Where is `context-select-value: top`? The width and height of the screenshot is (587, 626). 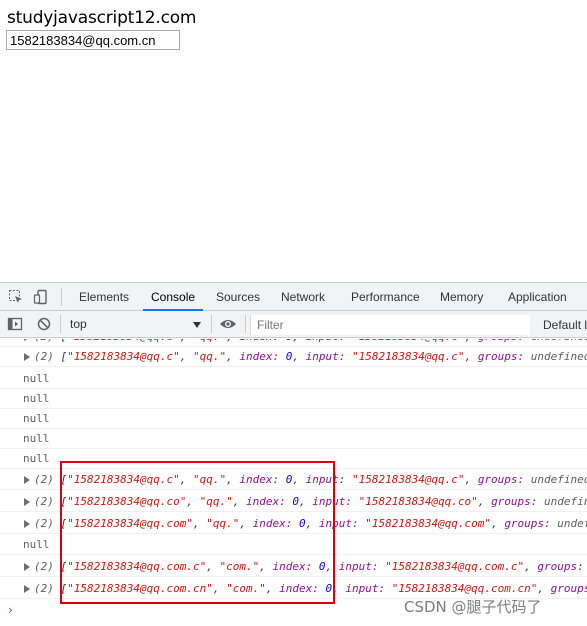 context-select-value: top is located at coordinates (78, 324).